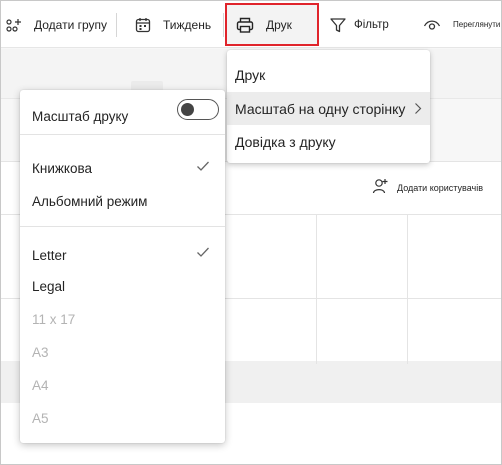 The image size is (502, 465). What do you see at coordinates (371, 24) in the screenshot?
I see `filter-label: Фільтр` at bounding box center [371, 24].